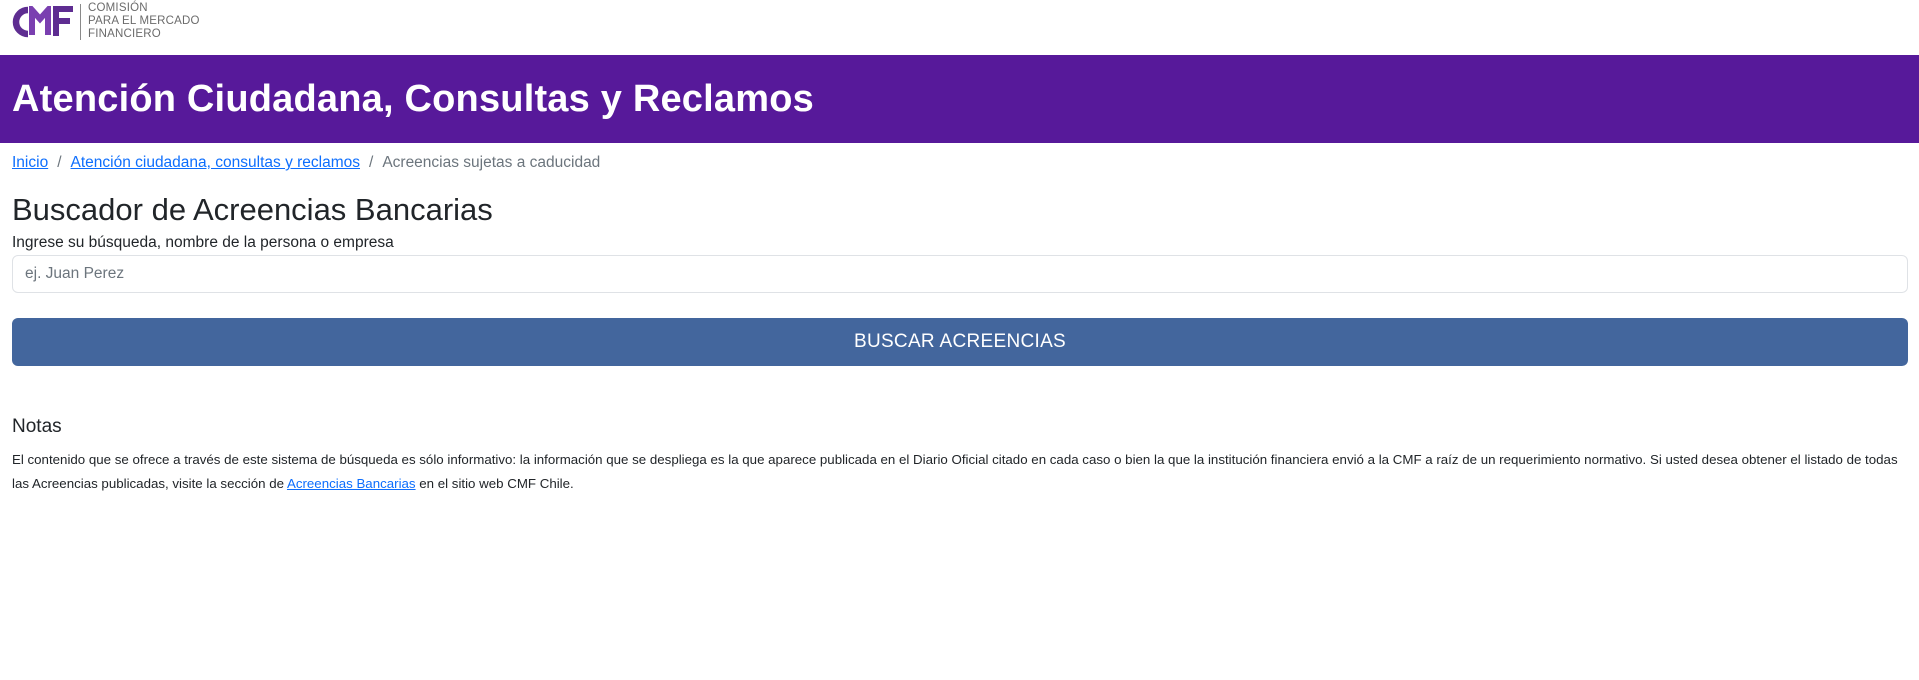 The height and width of the screenshot is (680, 1919). I want to click on search-button: BUSCAR ACREENCIAS, so click(960, 342).